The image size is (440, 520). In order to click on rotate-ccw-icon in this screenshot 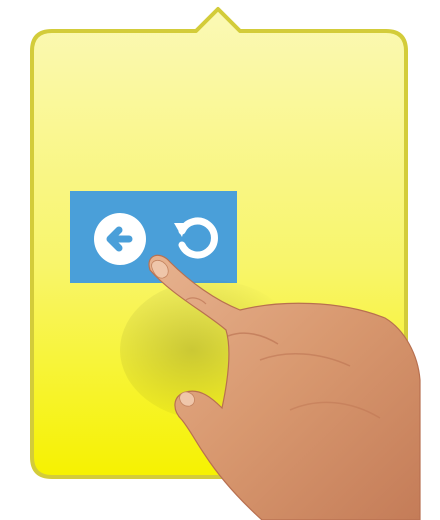, I will do `click(196, 238)`.